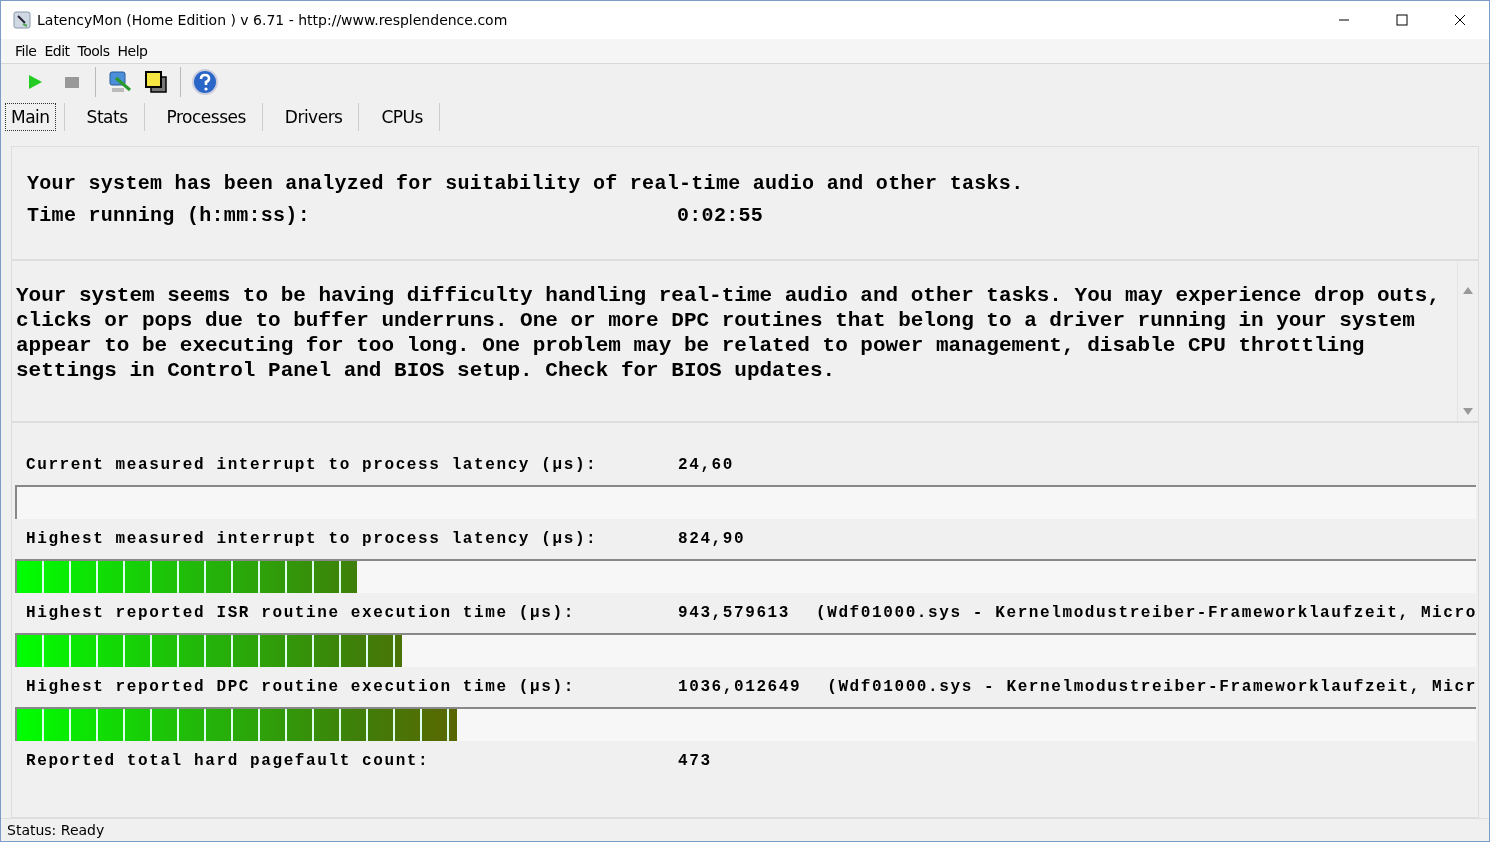  I want to click on tab: CPUs, so click(402, 117).